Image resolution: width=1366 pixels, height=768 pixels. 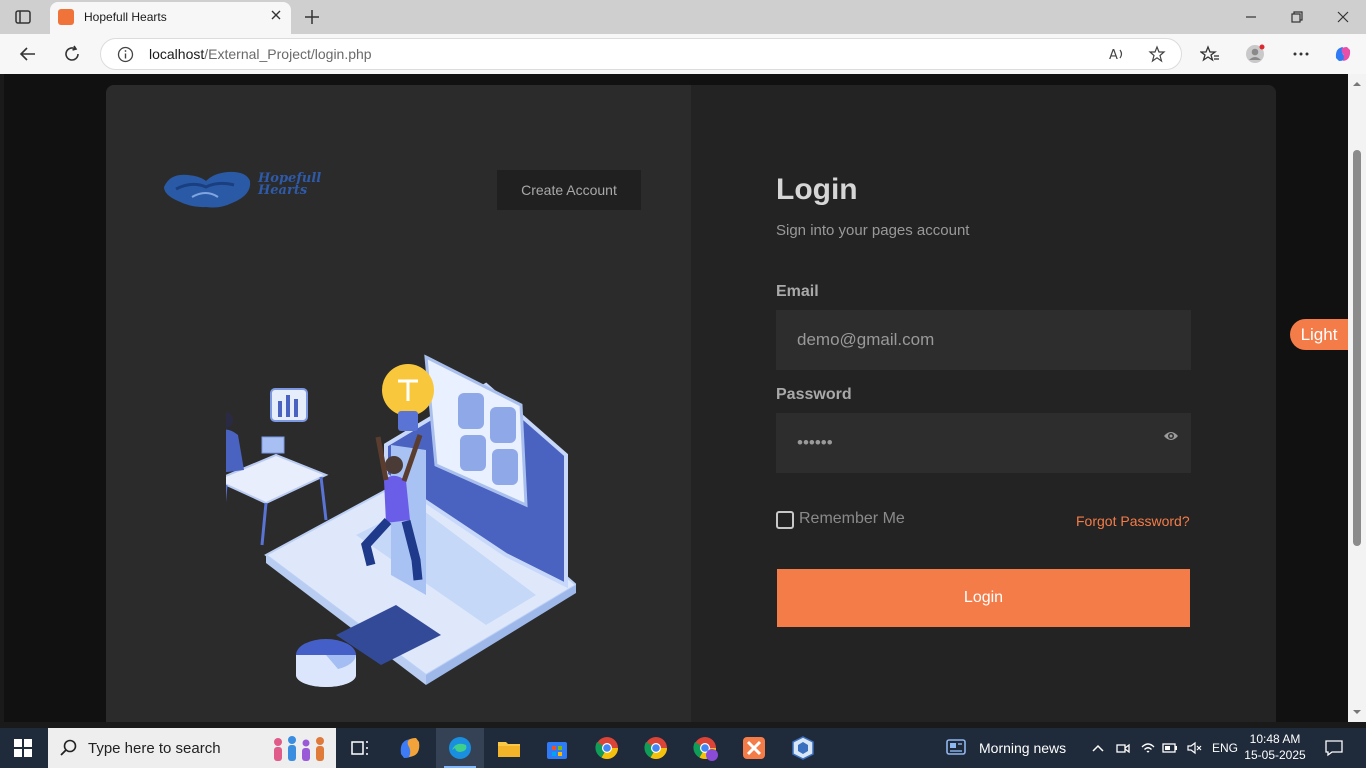 What do you see at coordinates (1133, 521) in the screenshot?
I see `forgot-password-link: Forgot Password?` at bounding box center [1133, 521].